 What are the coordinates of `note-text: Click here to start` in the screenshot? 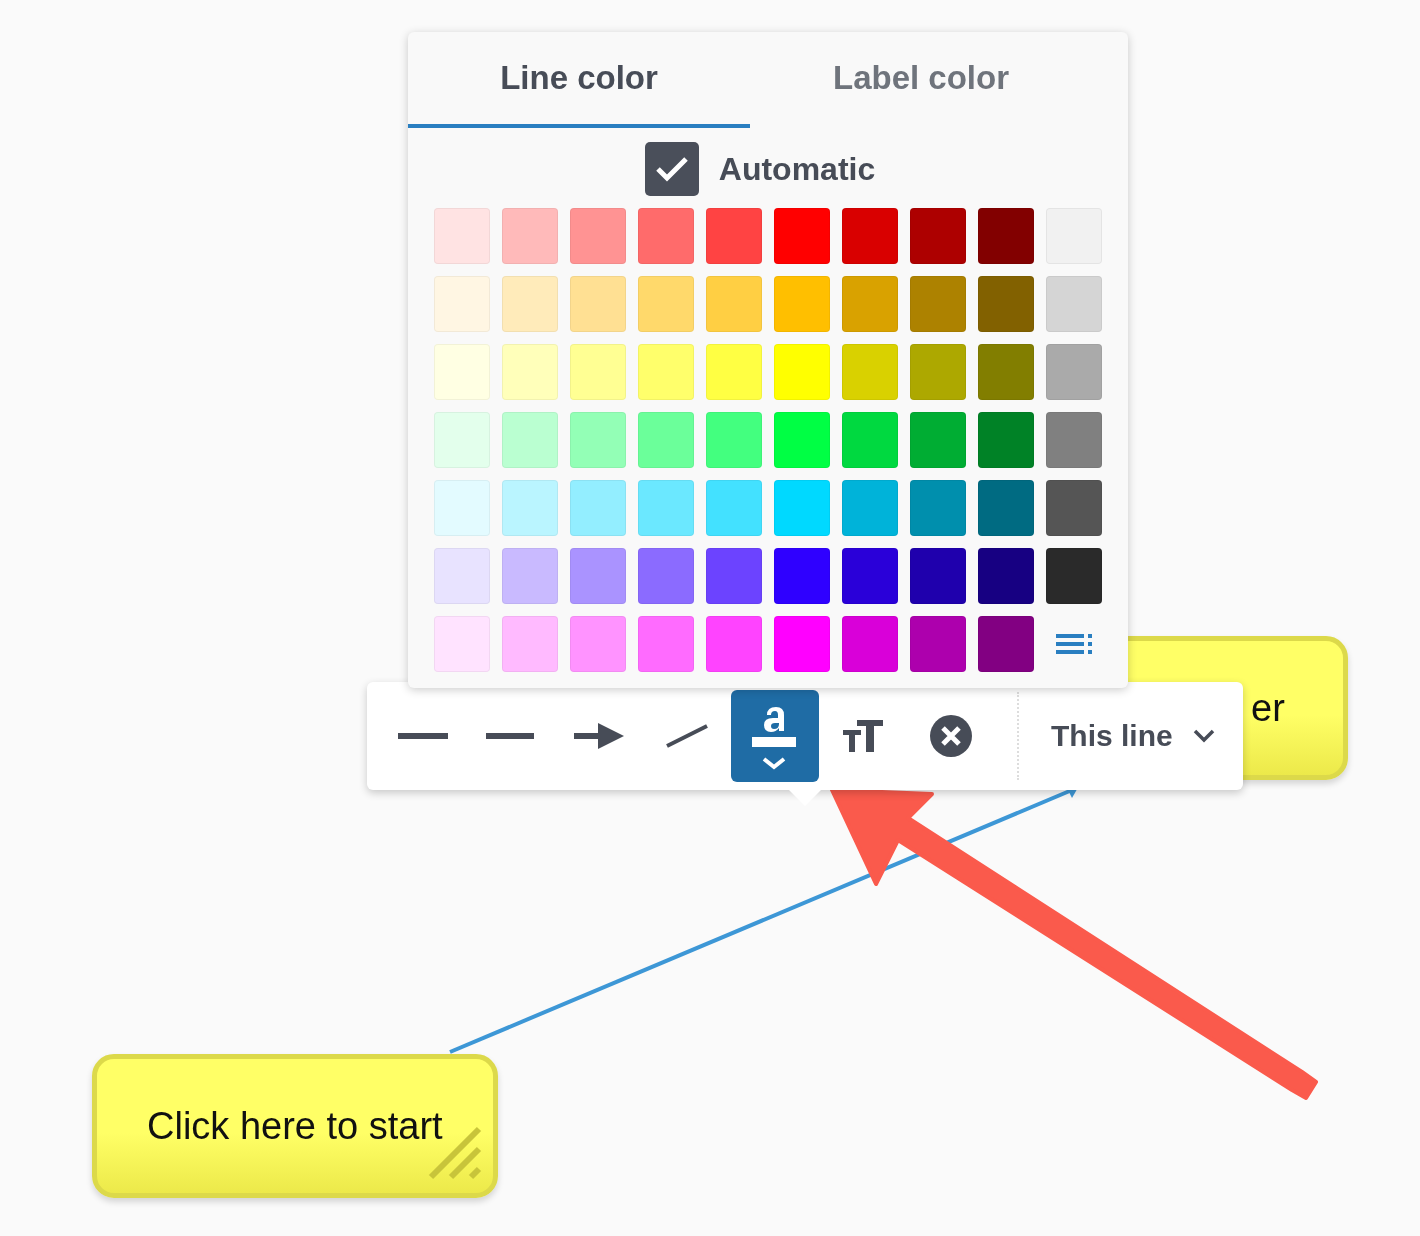 It's located at (295, 1126).